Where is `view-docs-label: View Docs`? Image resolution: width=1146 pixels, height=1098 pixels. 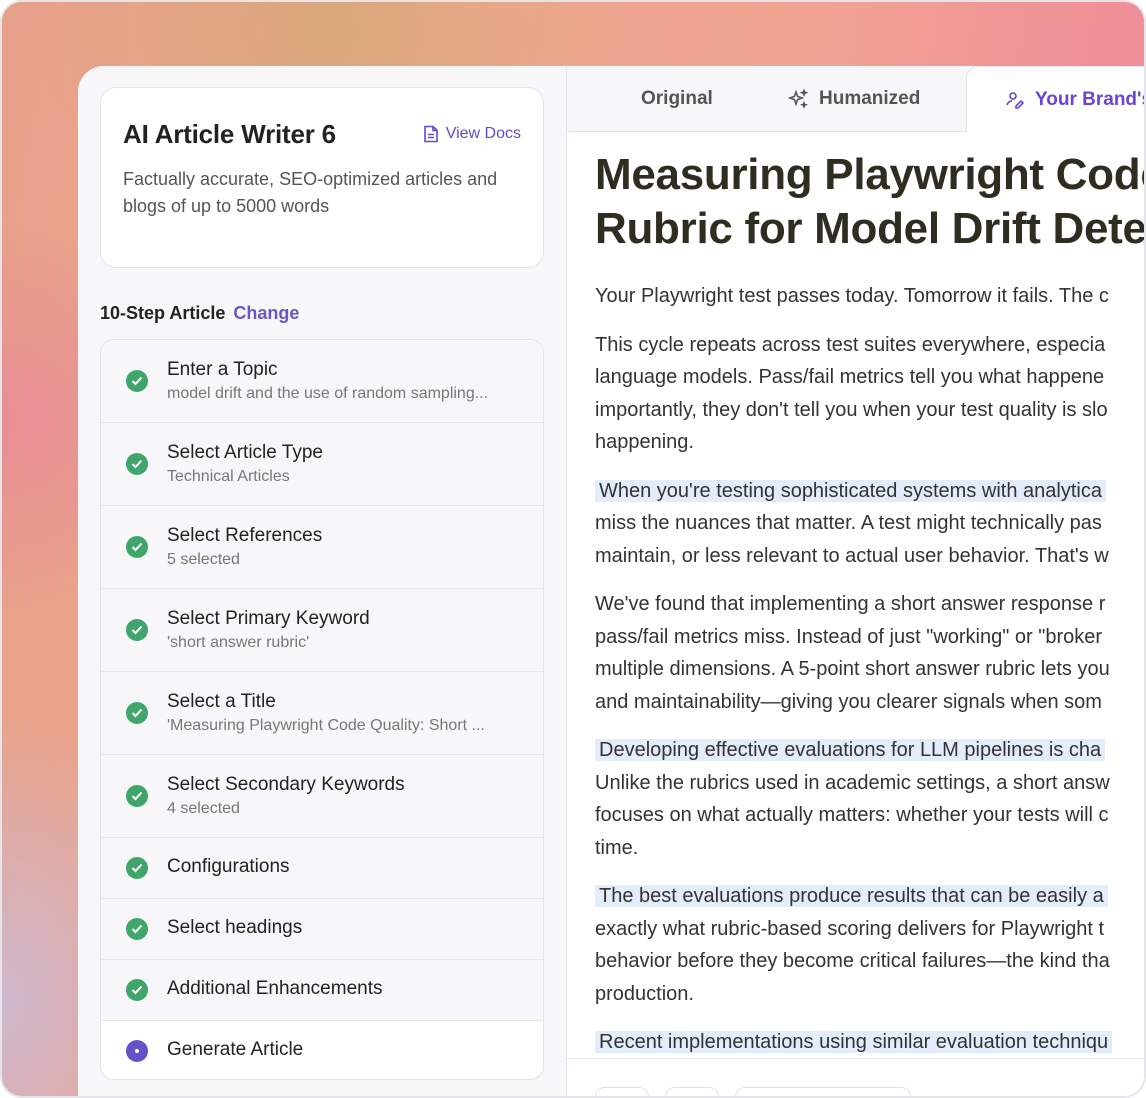 view-docs-label: View Docs is located at coordinates (483, 133).